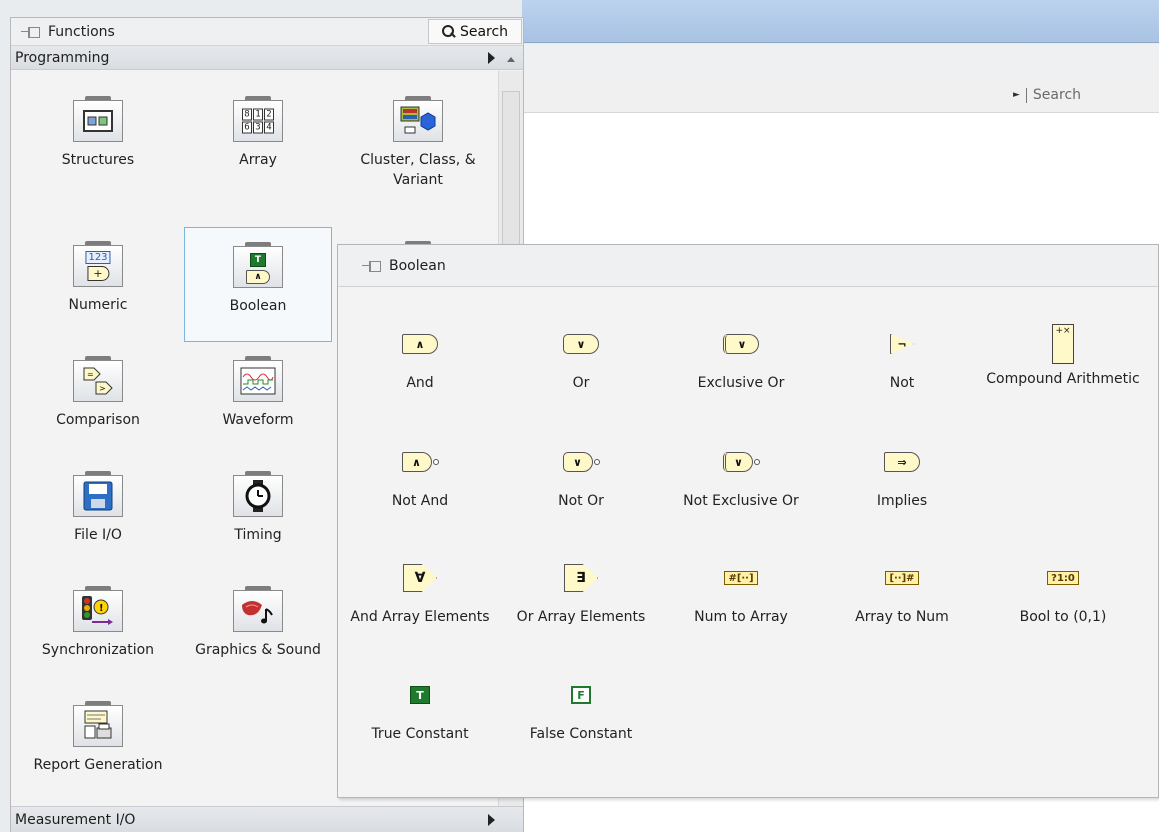  I want to click on or-array-icon: ∃, so click(581, 578).